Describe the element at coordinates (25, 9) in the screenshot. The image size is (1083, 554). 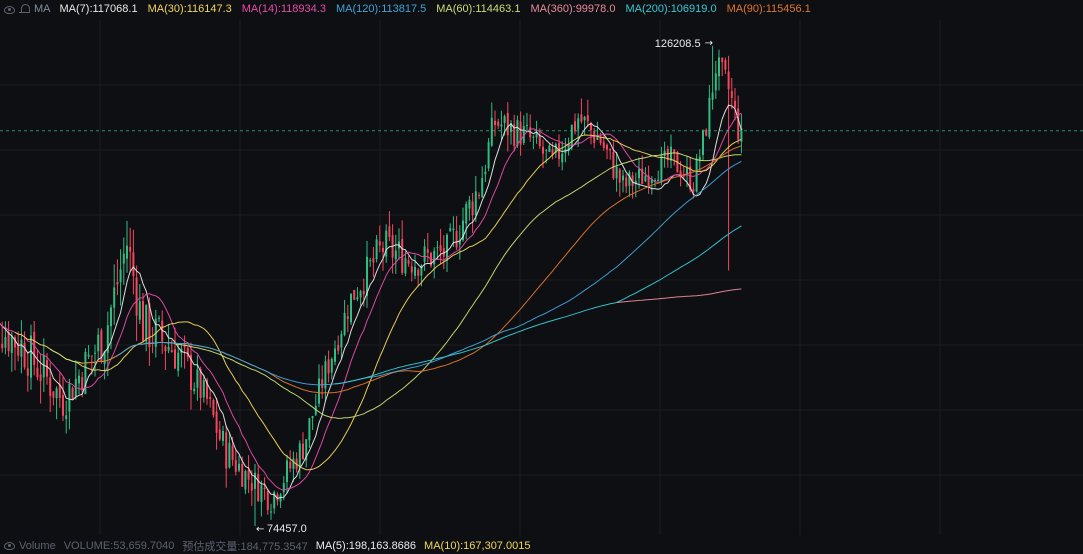
I see `bell-icon` at that location.